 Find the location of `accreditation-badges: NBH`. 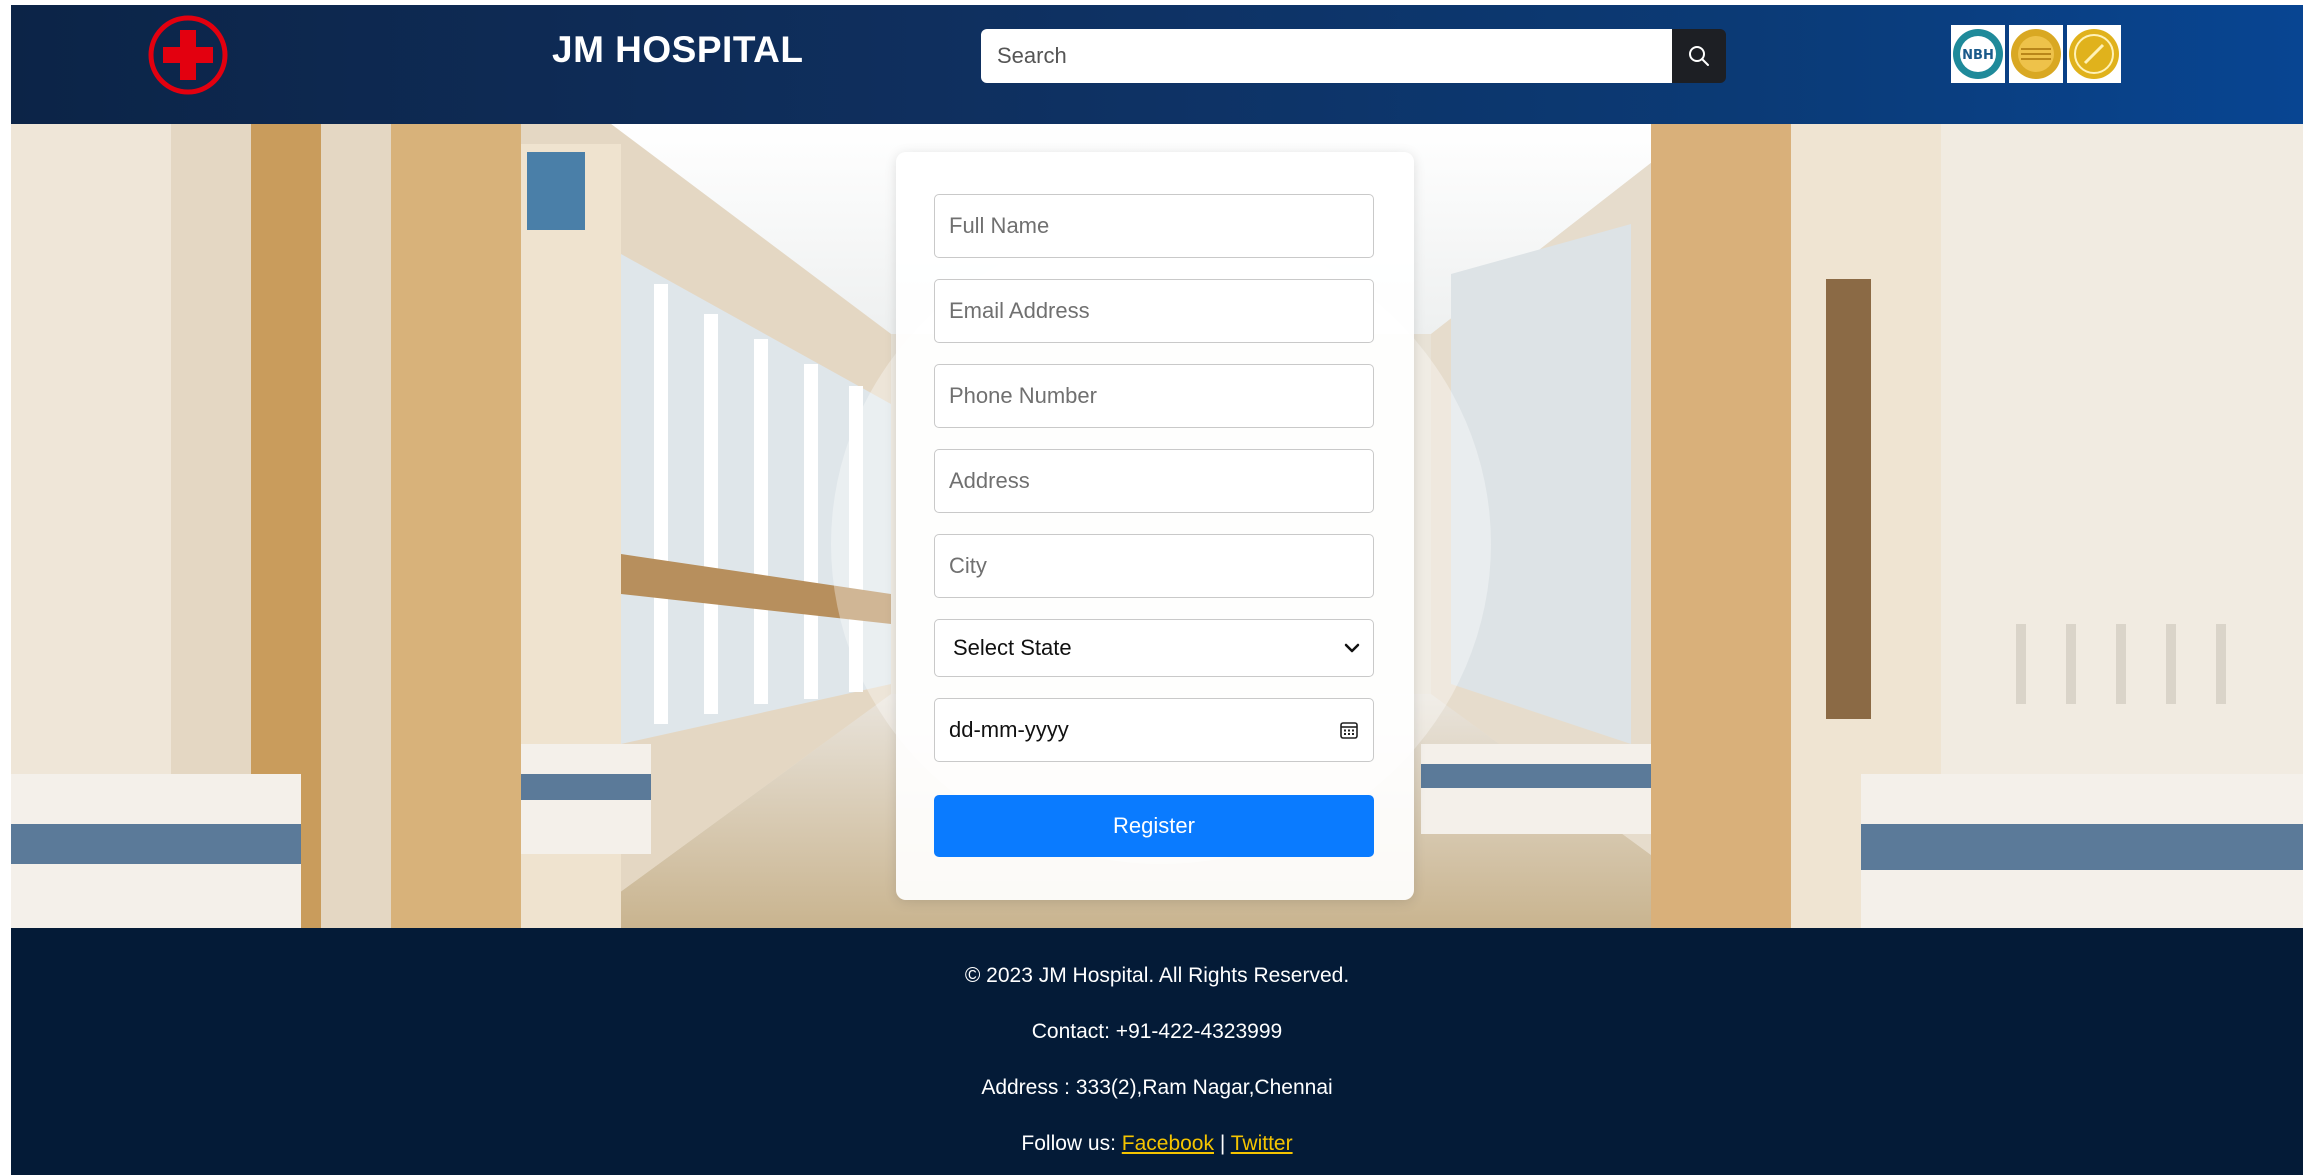

accreditation-badges: NBH is located at coordinates (2036, 54).